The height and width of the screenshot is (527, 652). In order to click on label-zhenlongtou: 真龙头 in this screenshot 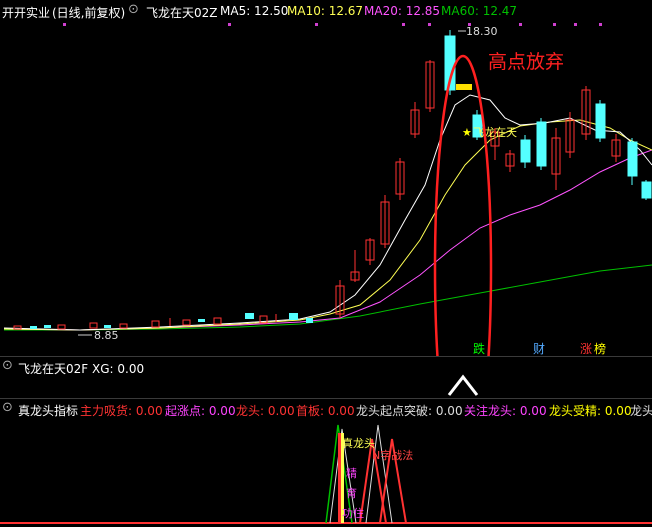, I will do `click(358, 443)`.